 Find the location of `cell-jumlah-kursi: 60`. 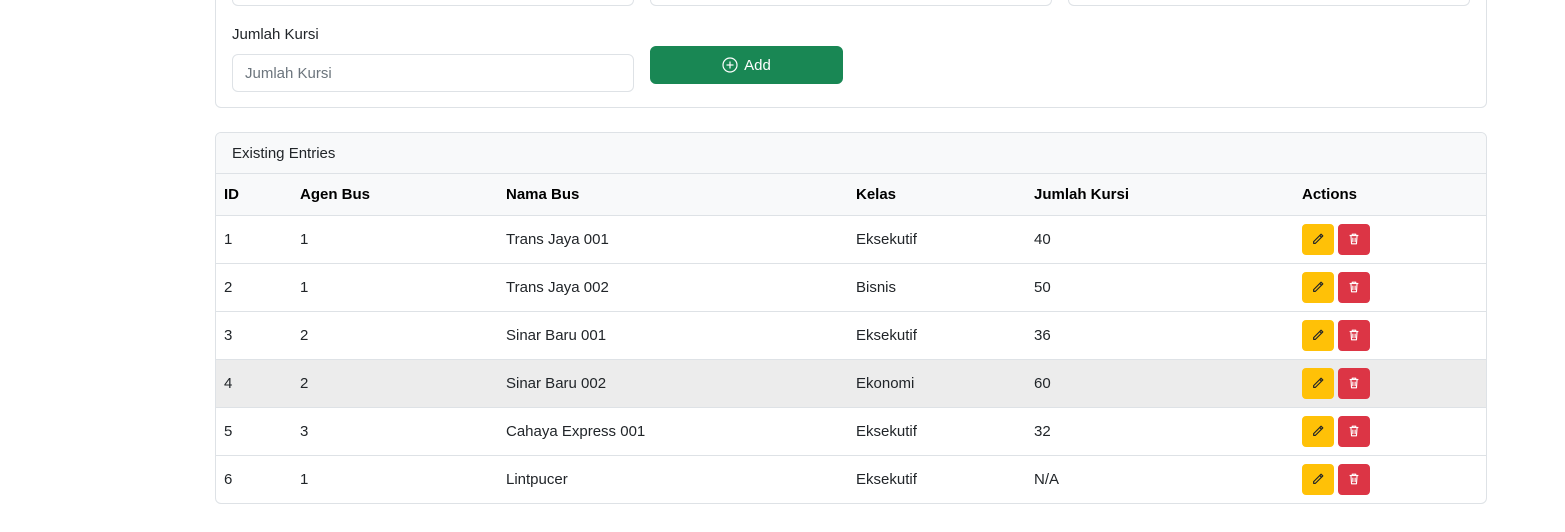

cell-jumlah-kursi: 60 is located at coordinates (1042, 383).